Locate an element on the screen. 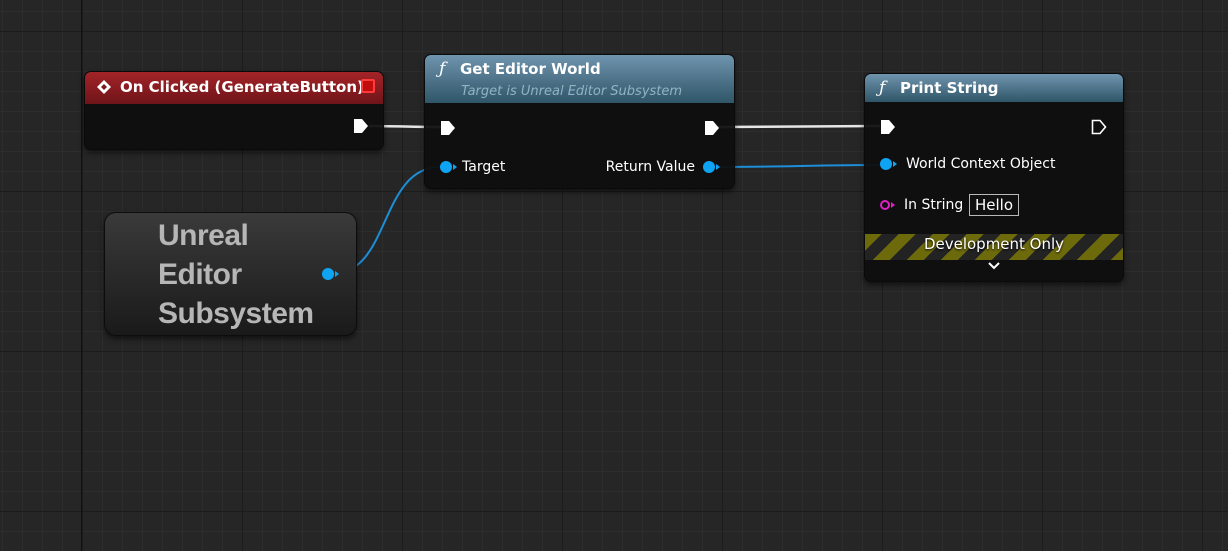 The image size is (1228, 551). on-clicked-header: On Clicked (GenerateButton) is located at coordinates (234, 88).